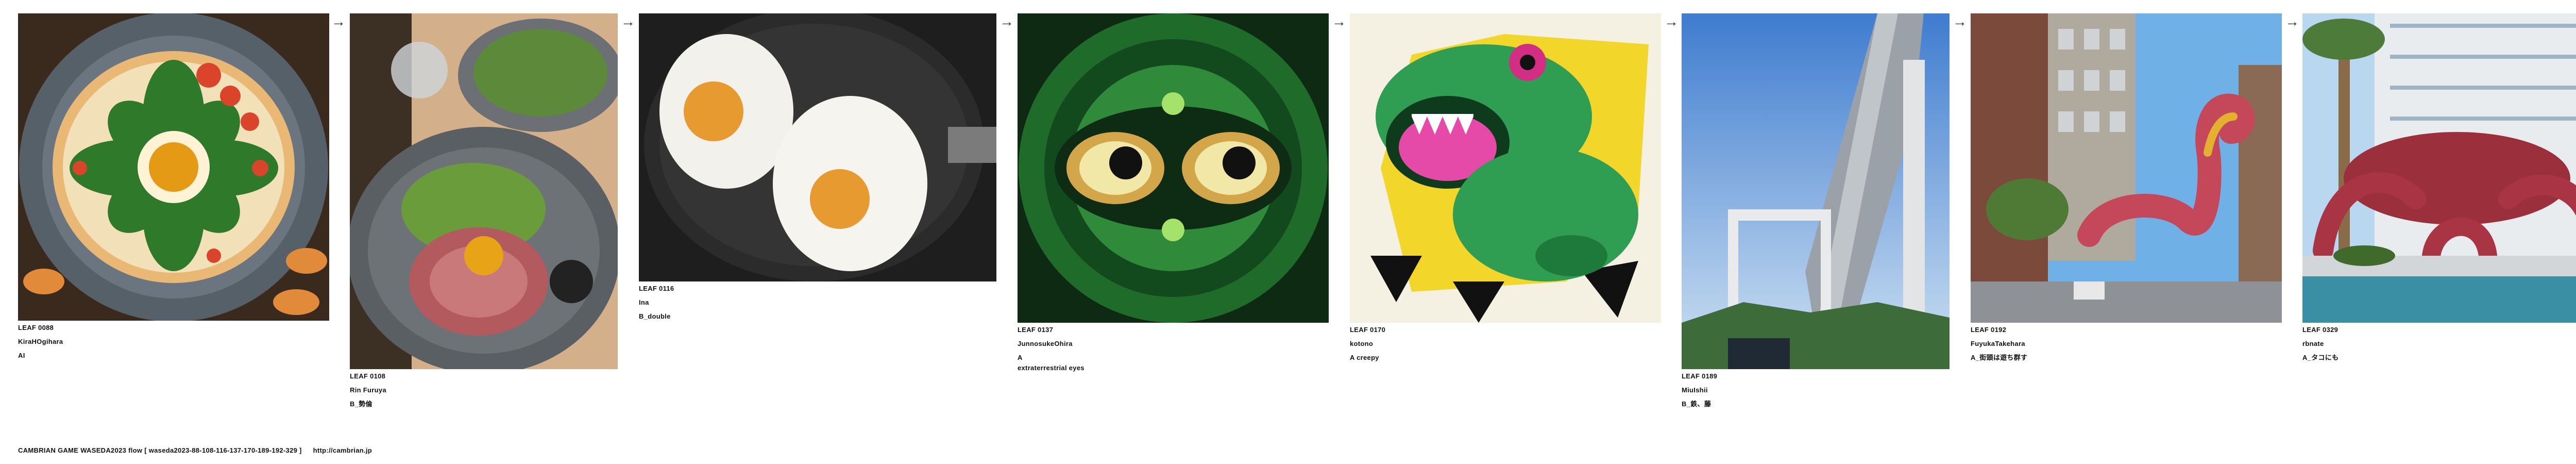  I want to click on leaf-card: LEAF 0108 Rin Furuya B_勢倫, so click(484, 212).